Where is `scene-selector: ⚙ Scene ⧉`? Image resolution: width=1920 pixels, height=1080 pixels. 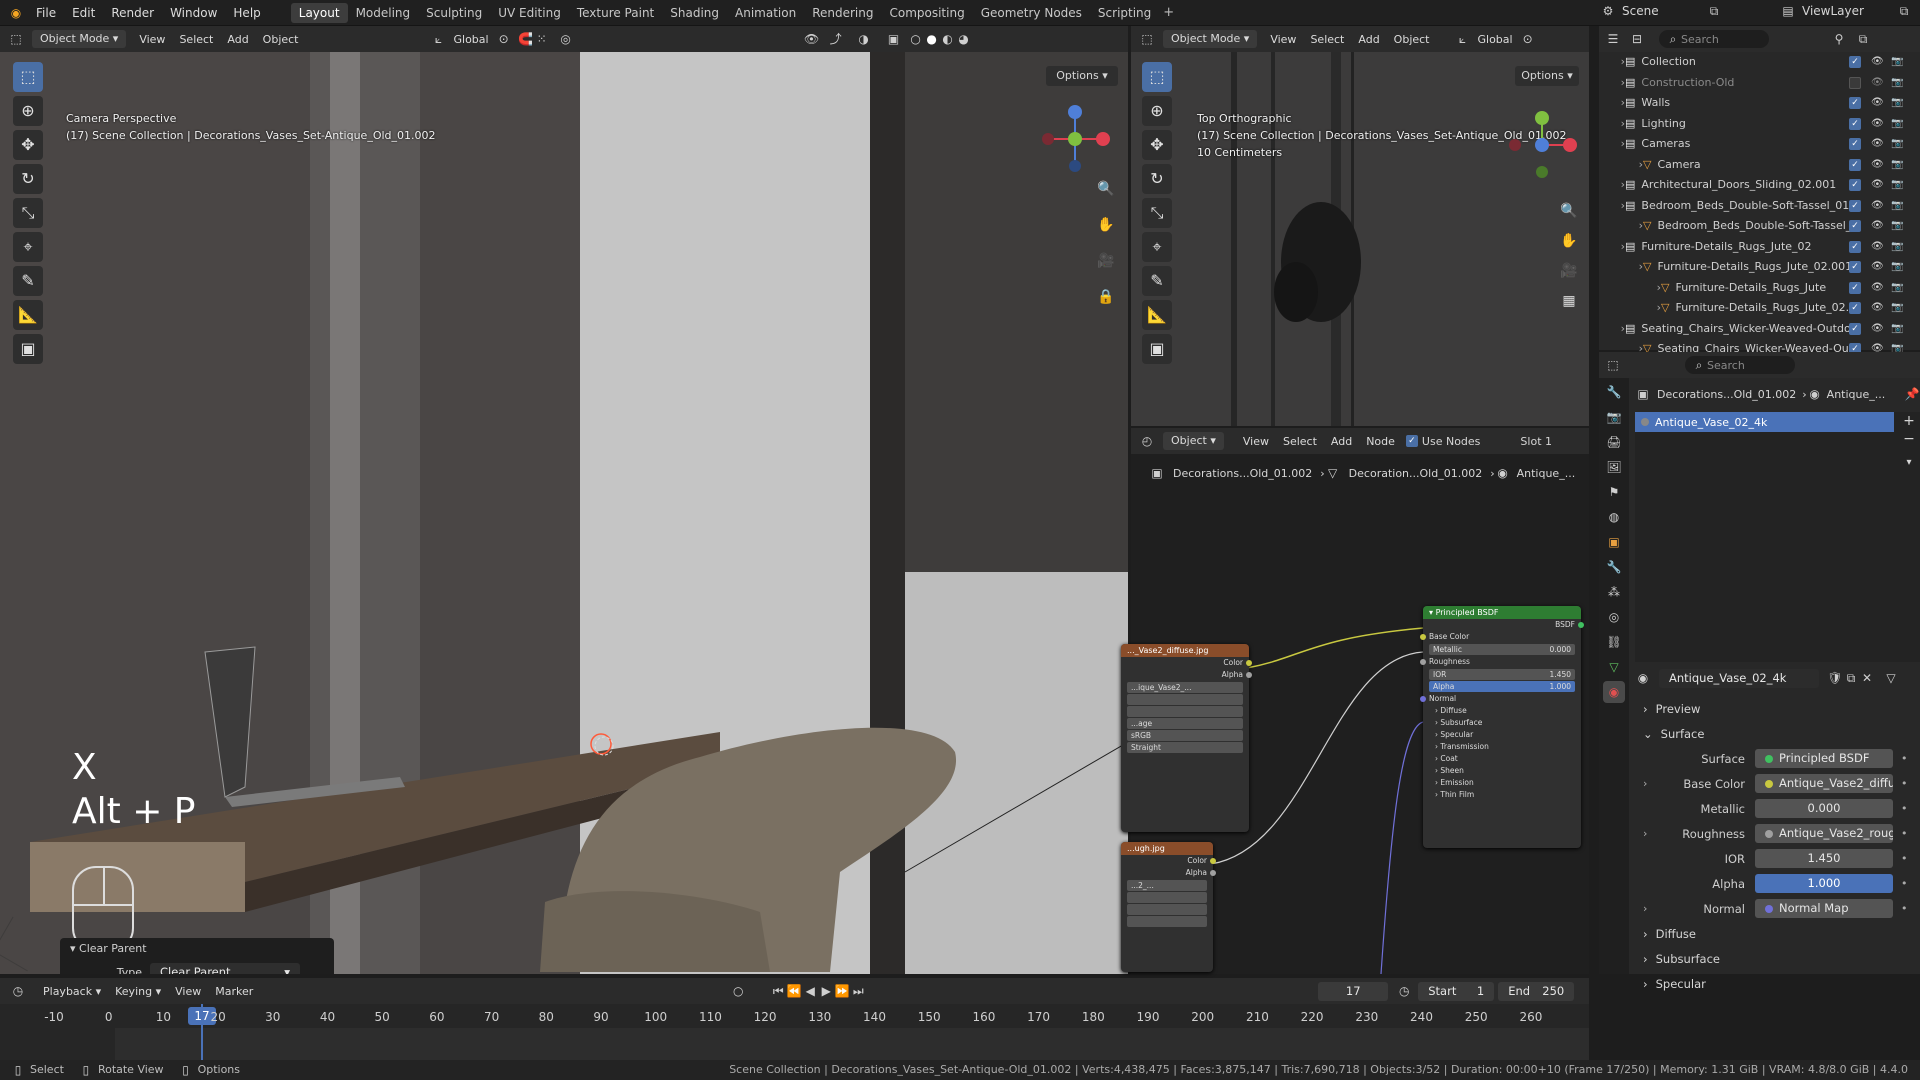
scene-selector: ⚙ Scene ⧉ is located at coordinates (1661, 11).